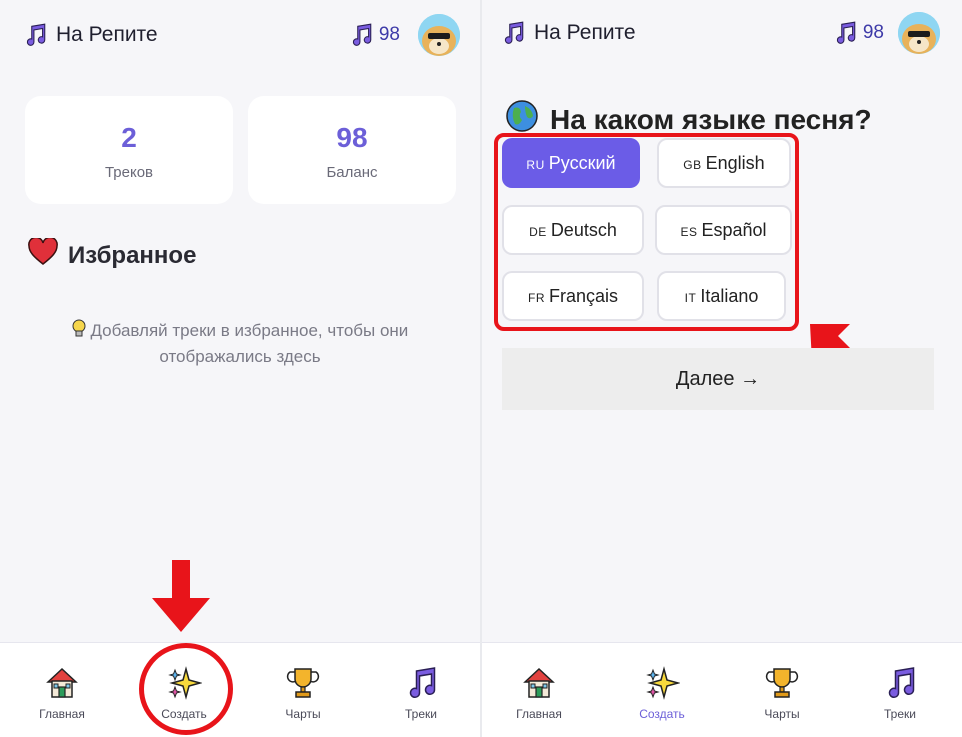 Image resolution: width=962 pixels, height=737 pixels. Describe the element at coordinates (129, 137) in the screenshot. I see `tracks-count: 2` at that location.